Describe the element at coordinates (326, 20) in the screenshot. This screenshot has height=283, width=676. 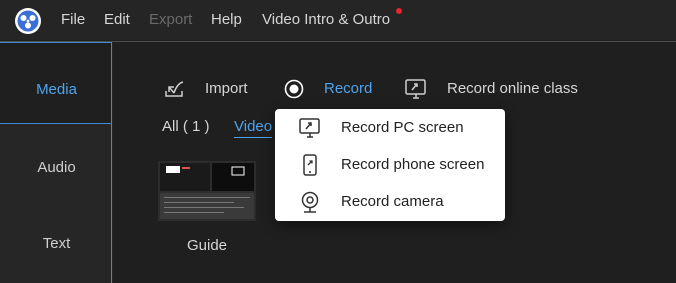
I see `menu-video-intro-outro: Video Intro & Outro` at that location.